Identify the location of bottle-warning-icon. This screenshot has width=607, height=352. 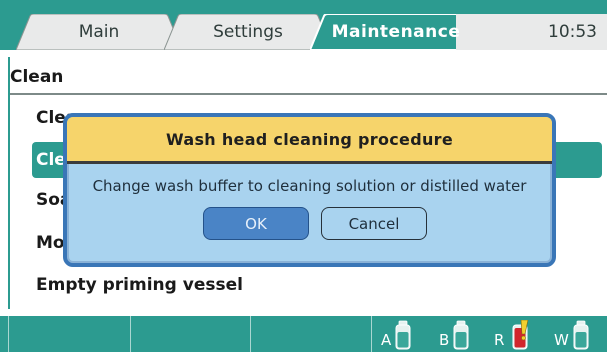
(520, 335).